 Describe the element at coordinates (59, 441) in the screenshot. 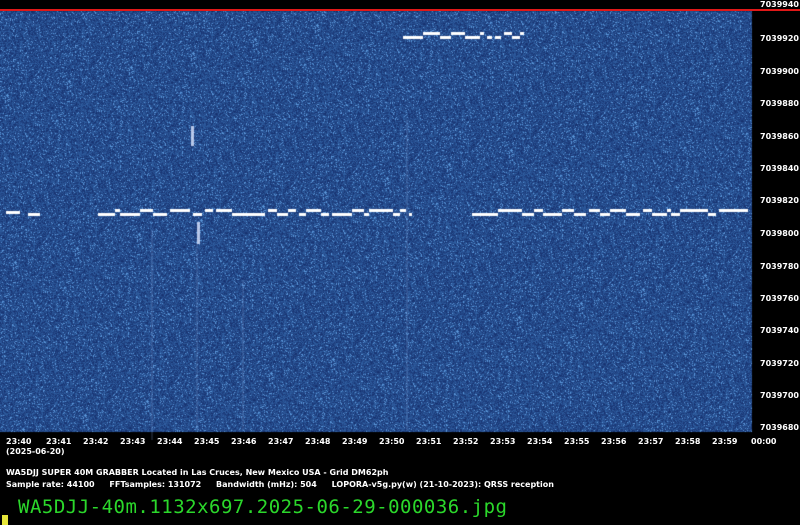

I see `x-tick-label: 23:41` at that location.